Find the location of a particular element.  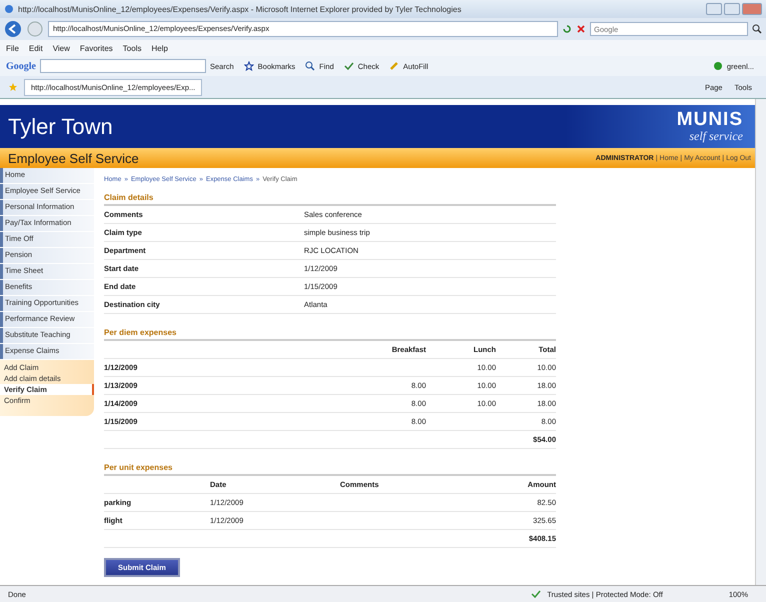

star-icon is located at coordinates (249, 66).